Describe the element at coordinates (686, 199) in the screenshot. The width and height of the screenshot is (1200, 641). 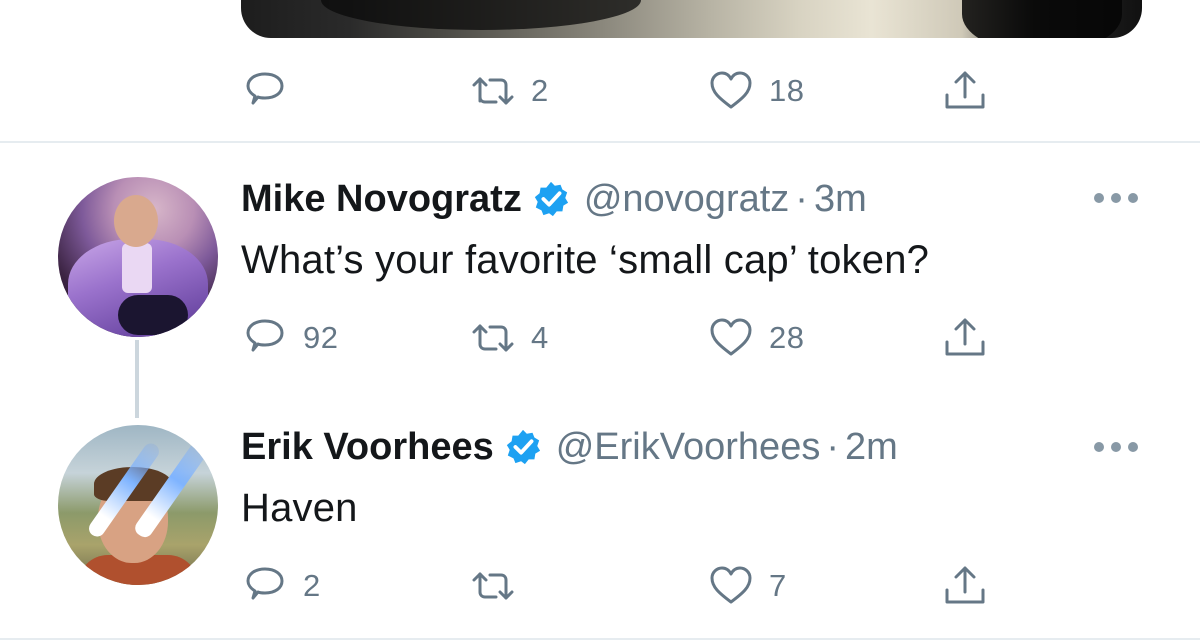
I see `user-handle: @novogratz` at that location.